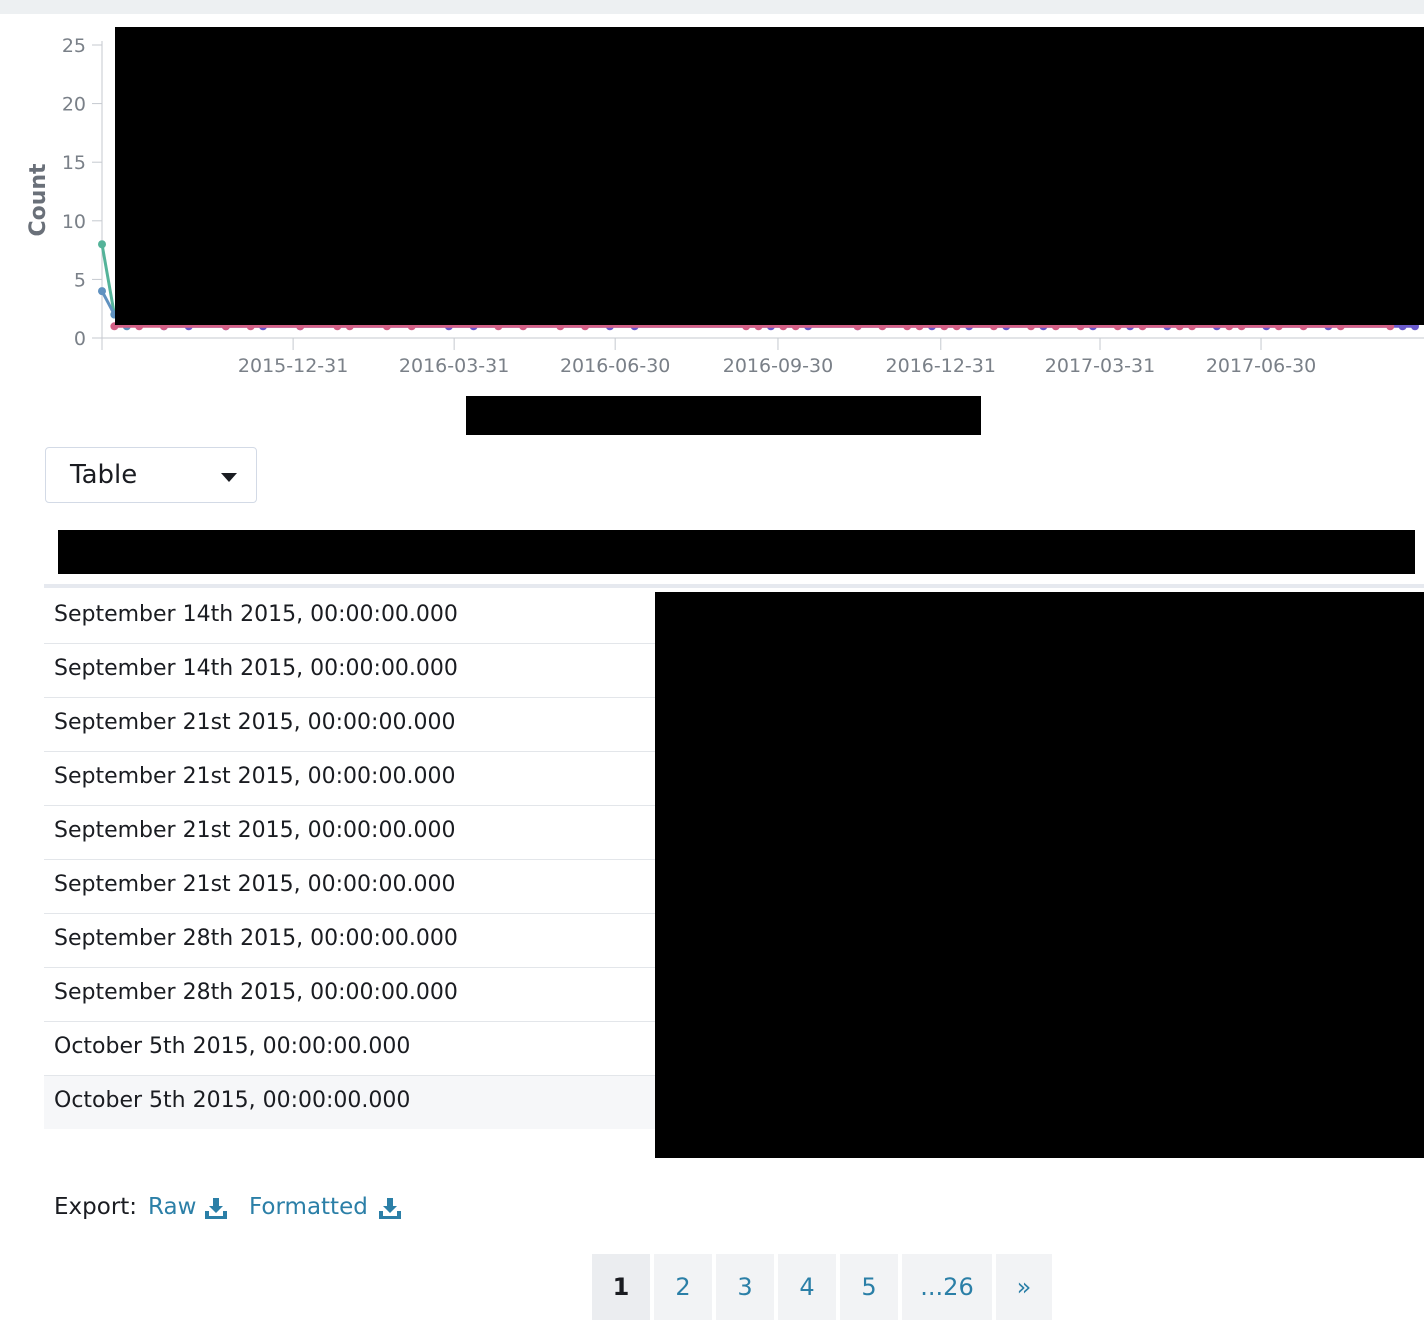 This screenshot has height=1340, width=1424. I want to click on table-header-divider, so click(734, 586).